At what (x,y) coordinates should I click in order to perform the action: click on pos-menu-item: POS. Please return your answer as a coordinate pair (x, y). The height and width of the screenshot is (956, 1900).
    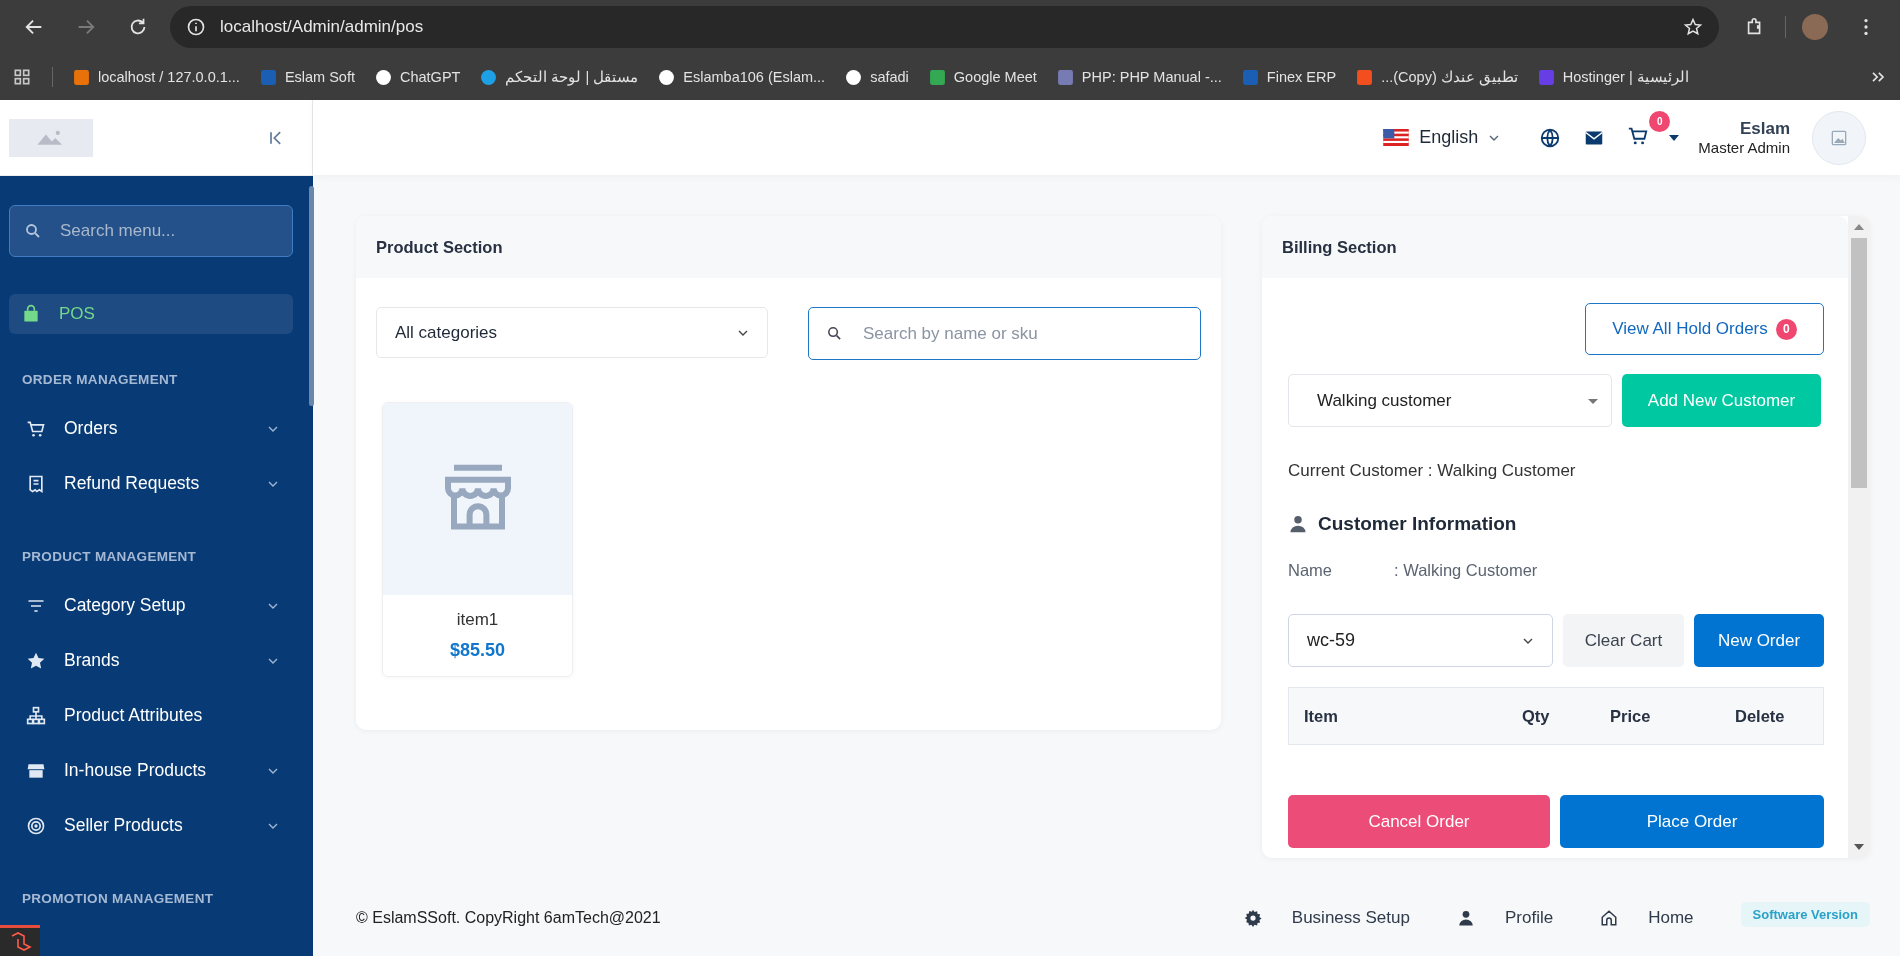
    Looking at the image, I should click on (151, 314).